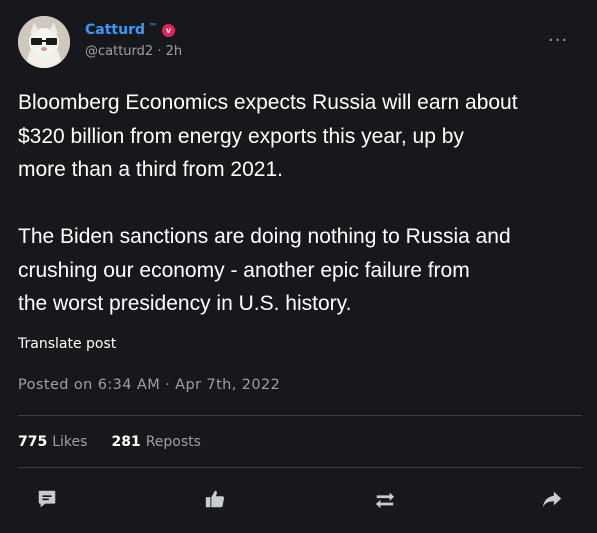 The image size is (597, 533). I want to click on repost-icon, so click(385, 500).